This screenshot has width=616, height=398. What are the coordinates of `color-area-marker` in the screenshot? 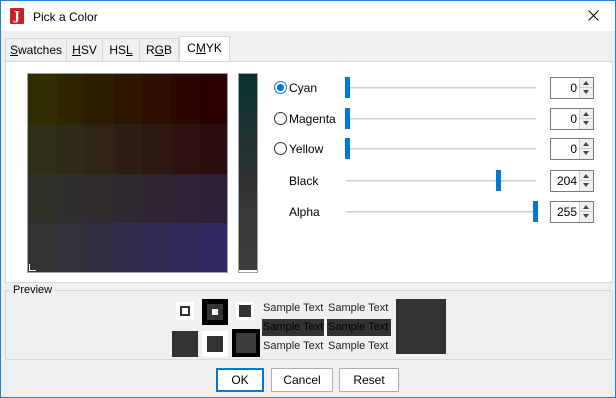 It's located at (32, 267).